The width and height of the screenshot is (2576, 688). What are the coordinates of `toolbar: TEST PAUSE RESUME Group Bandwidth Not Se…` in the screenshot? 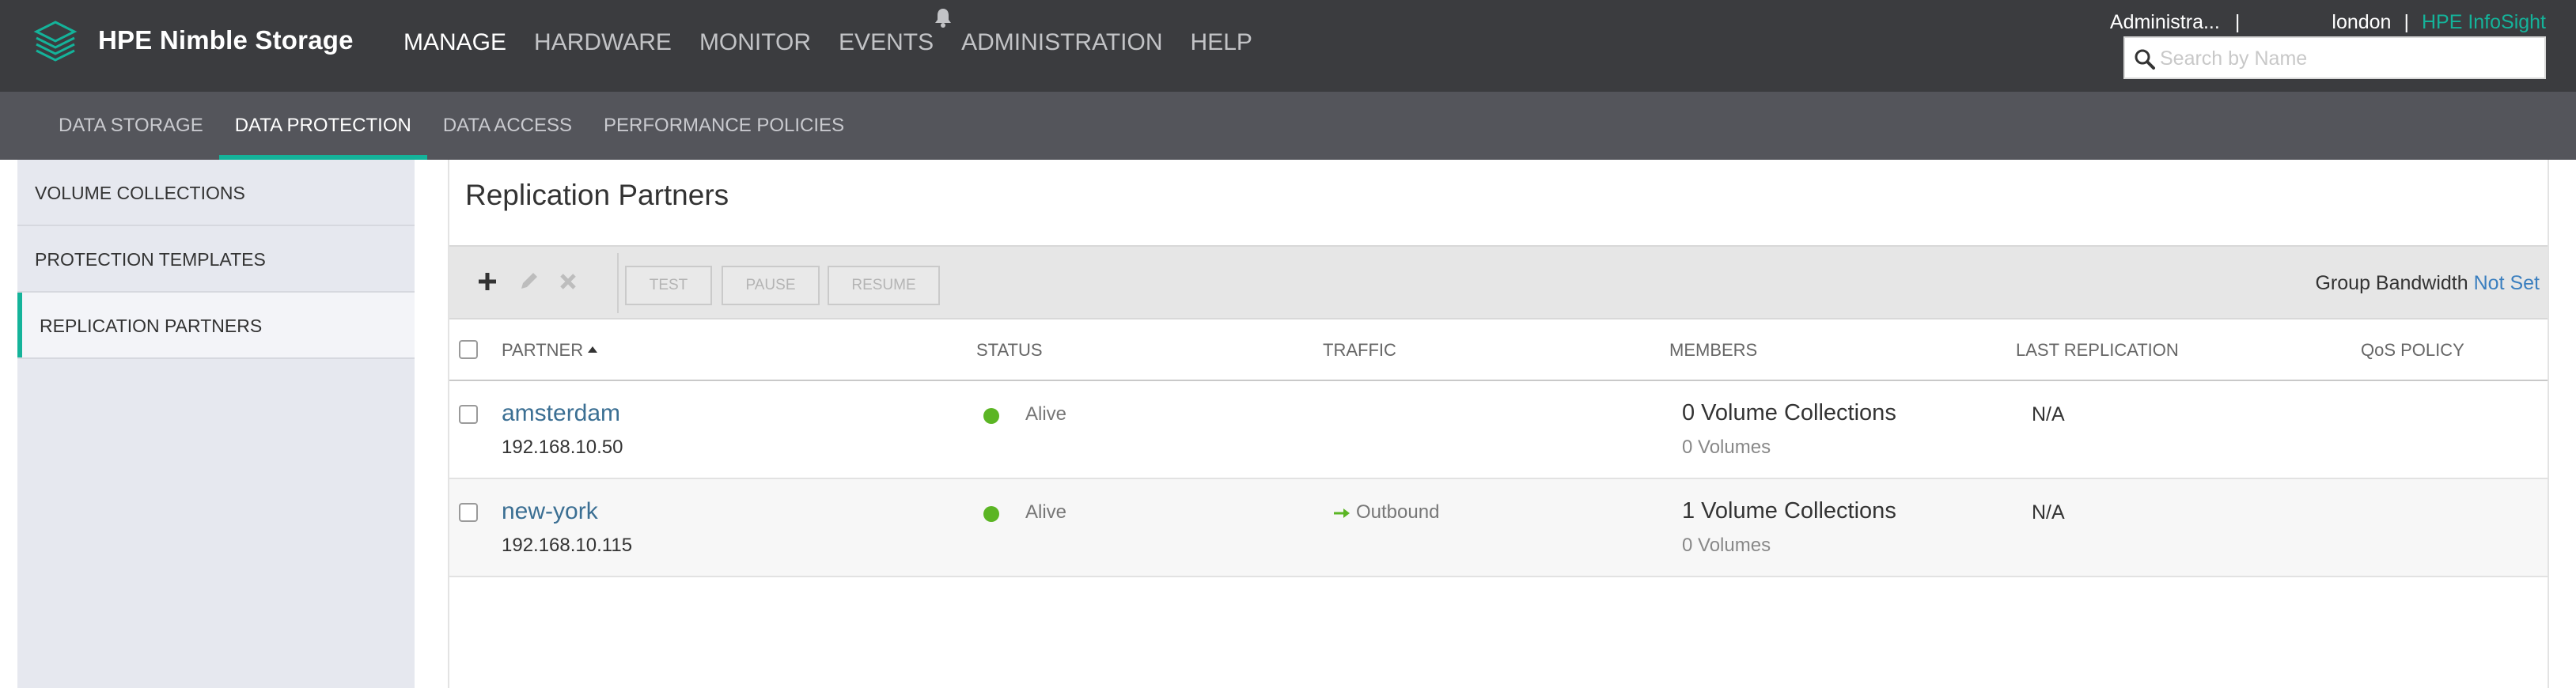 It's located at (1498, 282).